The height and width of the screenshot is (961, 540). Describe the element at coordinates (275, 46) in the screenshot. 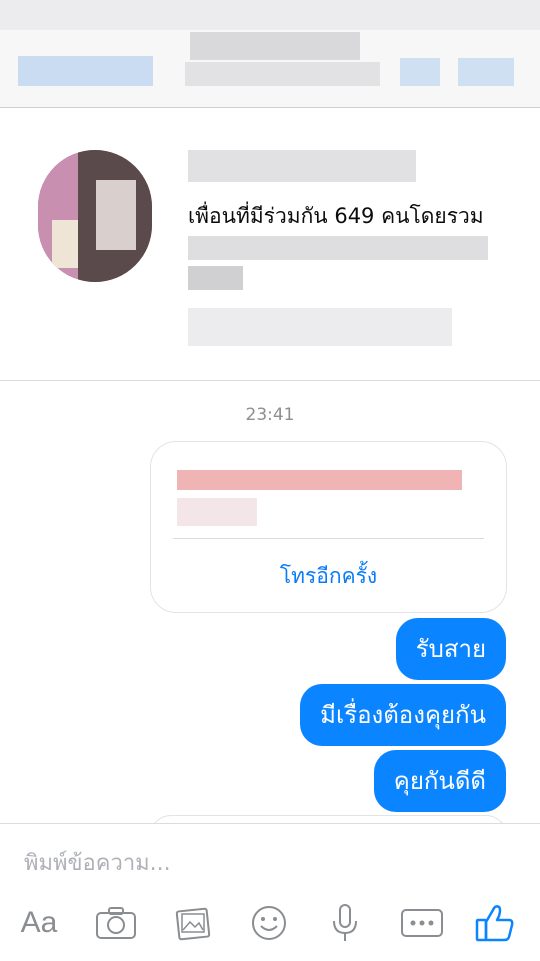

I see `blurred-header-title` at that location.